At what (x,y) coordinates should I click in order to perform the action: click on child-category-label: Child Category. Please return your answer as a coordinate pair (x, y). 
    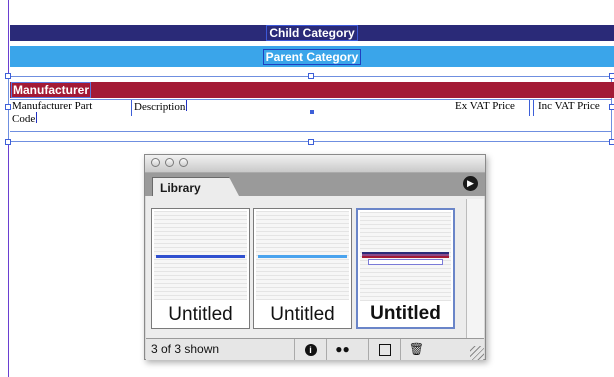
    Looking at the image, I should click on (312, 33).